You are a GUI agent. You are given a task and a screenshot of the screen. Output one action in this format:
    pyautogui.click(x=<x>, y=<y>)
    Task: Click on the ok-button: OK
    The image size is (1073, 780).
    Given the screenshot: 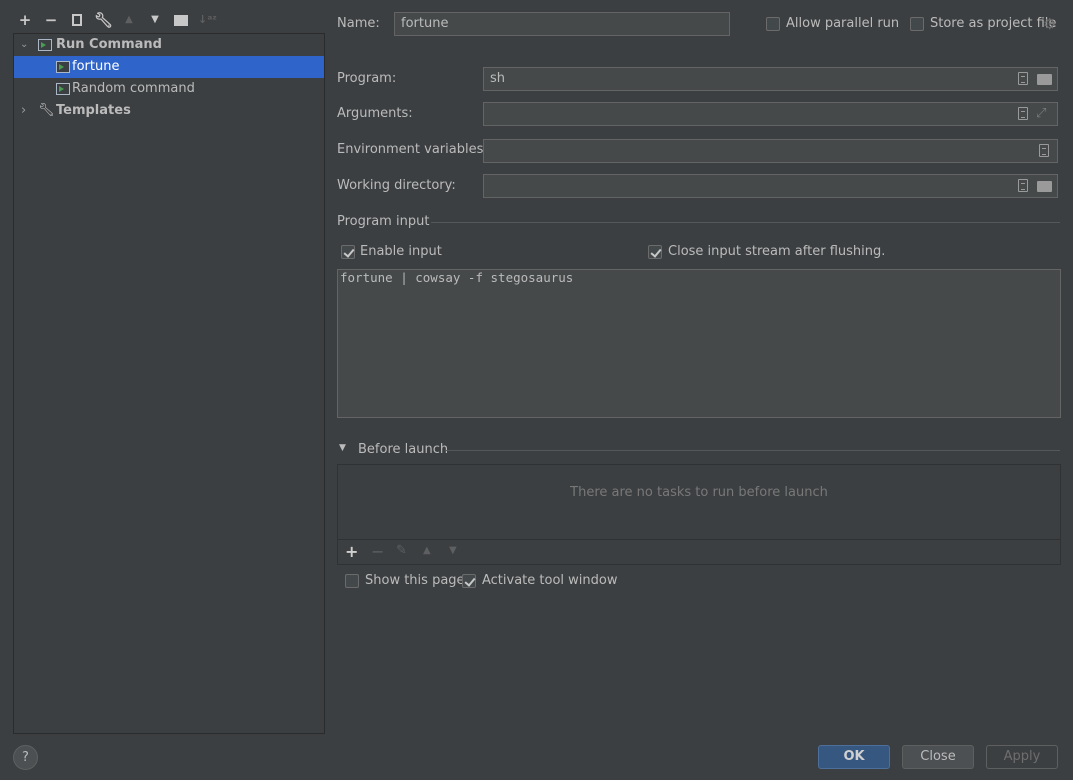 What is the action you would take?
    pyautogui.click(x=854, y=757)
    